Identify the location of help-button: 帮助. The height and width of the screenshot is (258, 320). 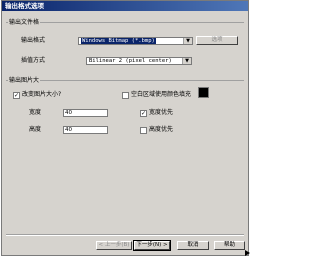
(229, 245).